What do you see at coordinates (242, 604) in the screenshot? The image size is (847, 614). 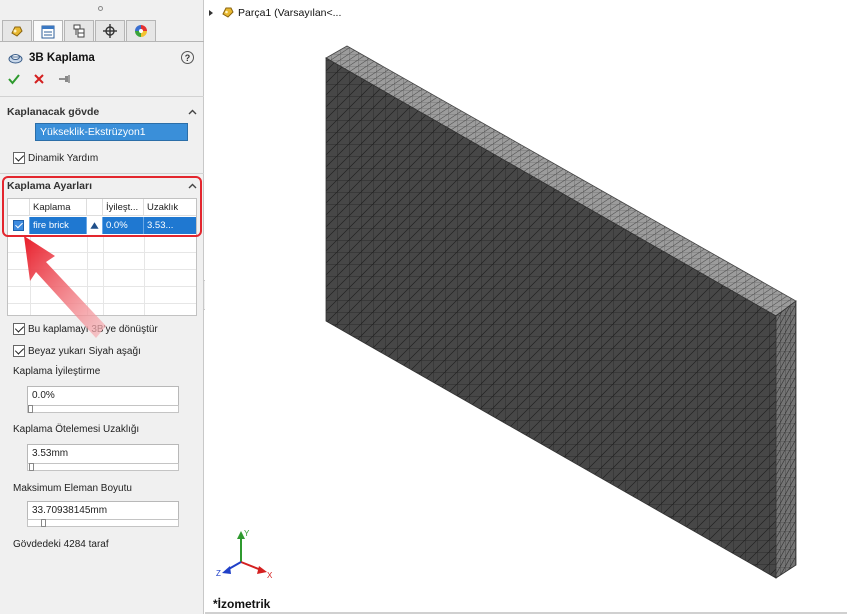 I see `view-orientation-label: *İzometrik` at bounding box center [242, 604].